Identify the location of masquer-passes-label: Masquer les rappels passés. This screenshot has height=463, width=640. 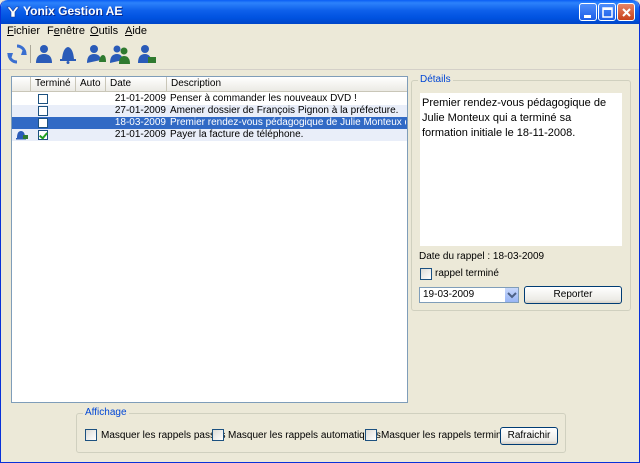
(163, 435).